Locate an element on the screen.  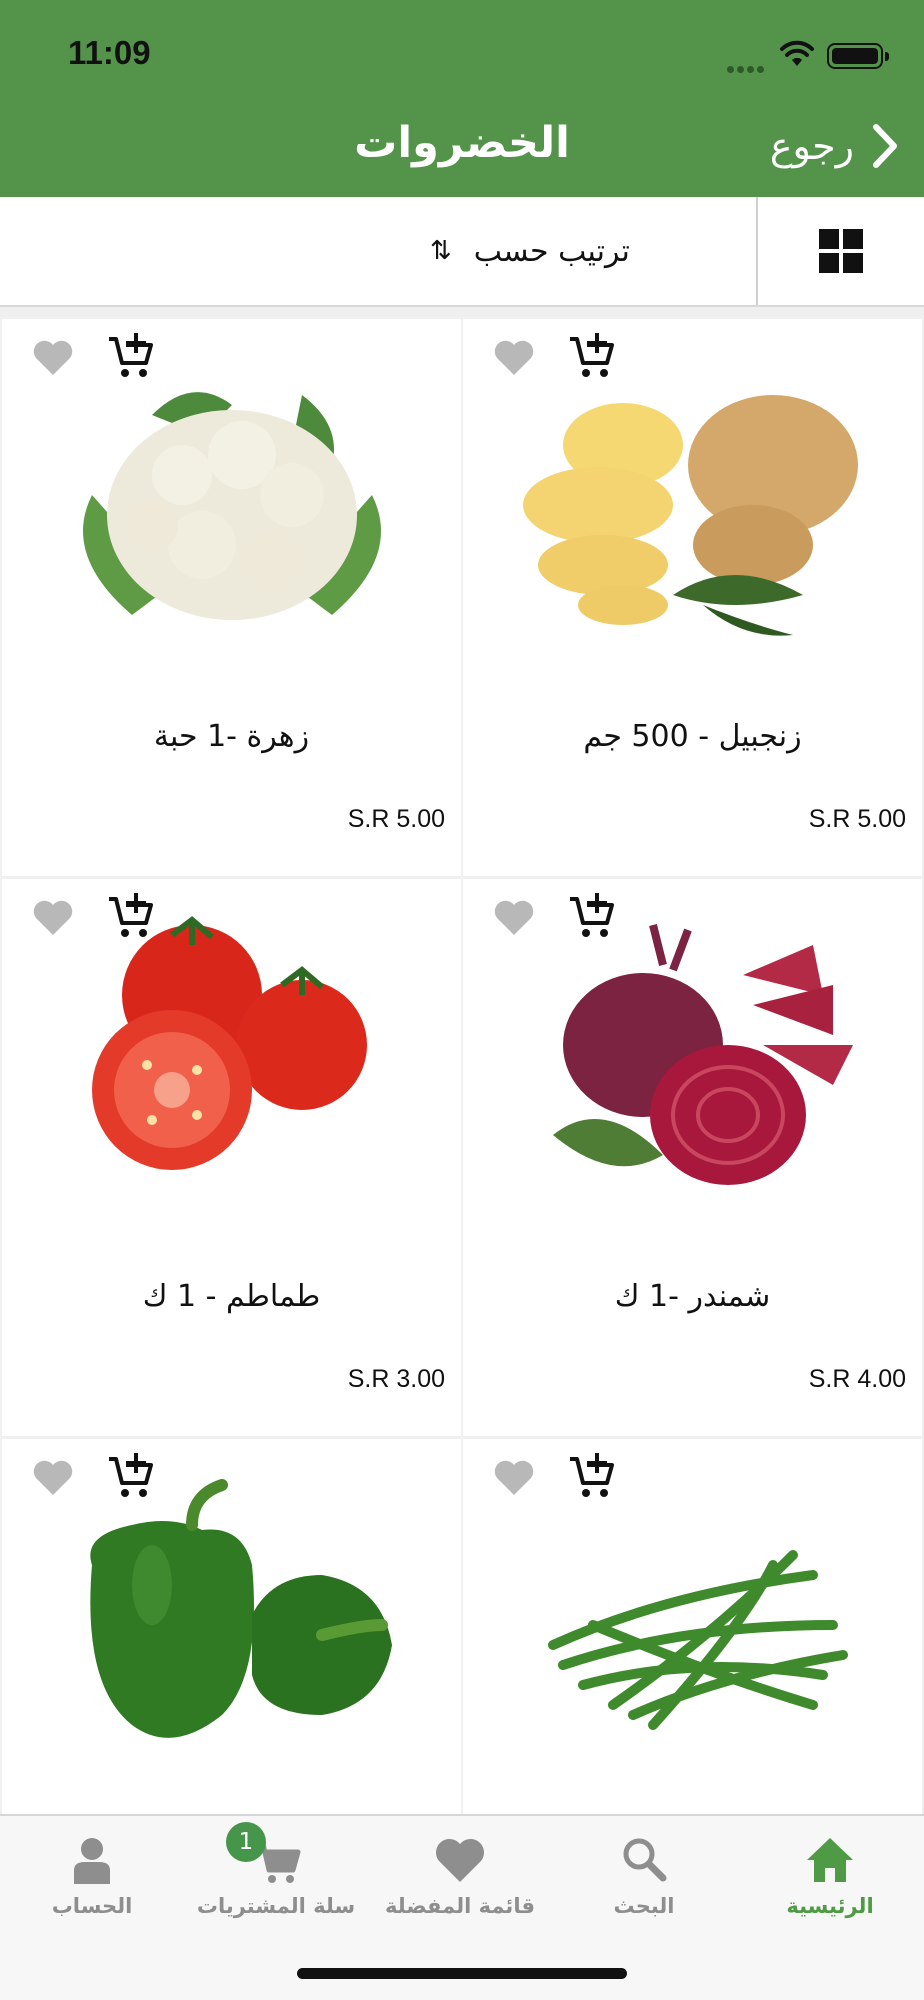
product-image-tomato is located at coordinates (232, 1065).